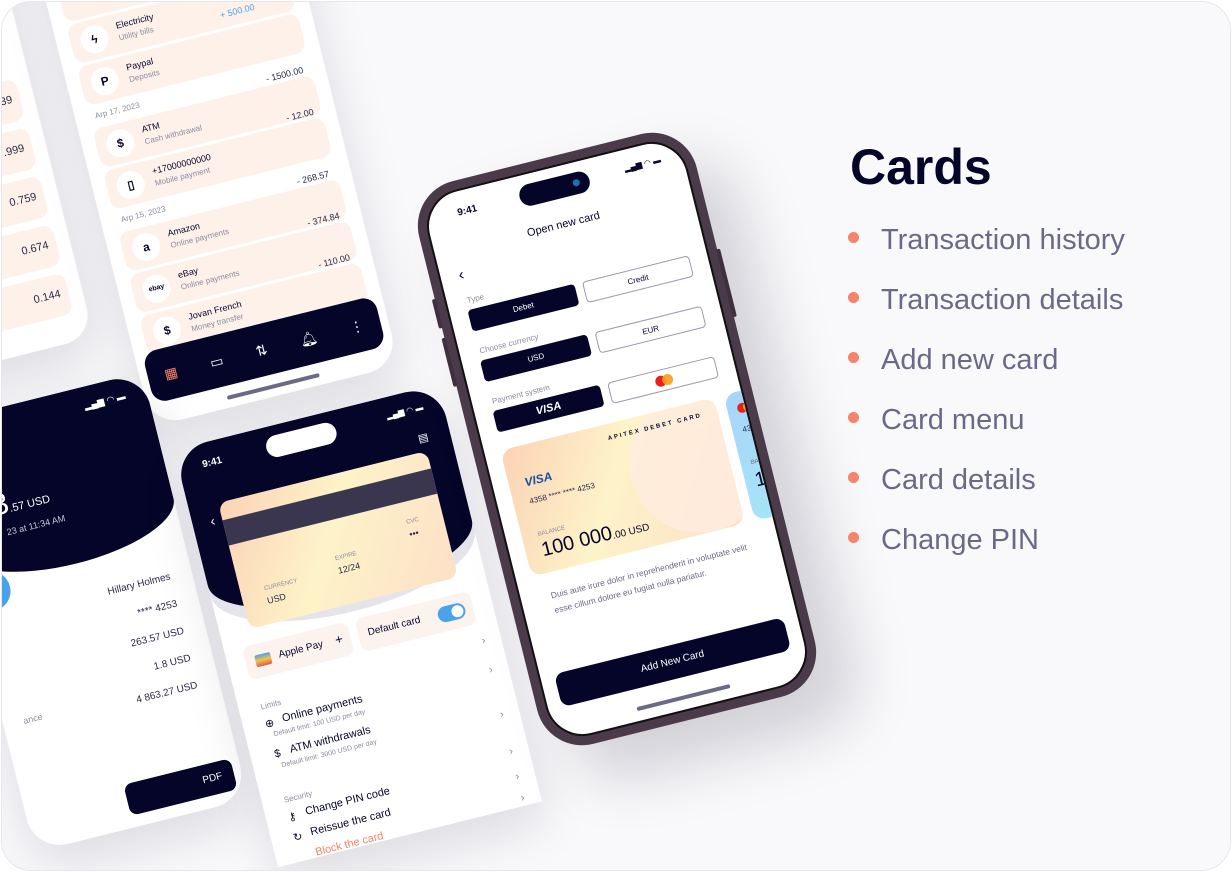 This screenshot has height=872, width=1232. Describe the element at coordinates (663, 380) in the screenshot. I see `payment-mastercard-button` at that location.